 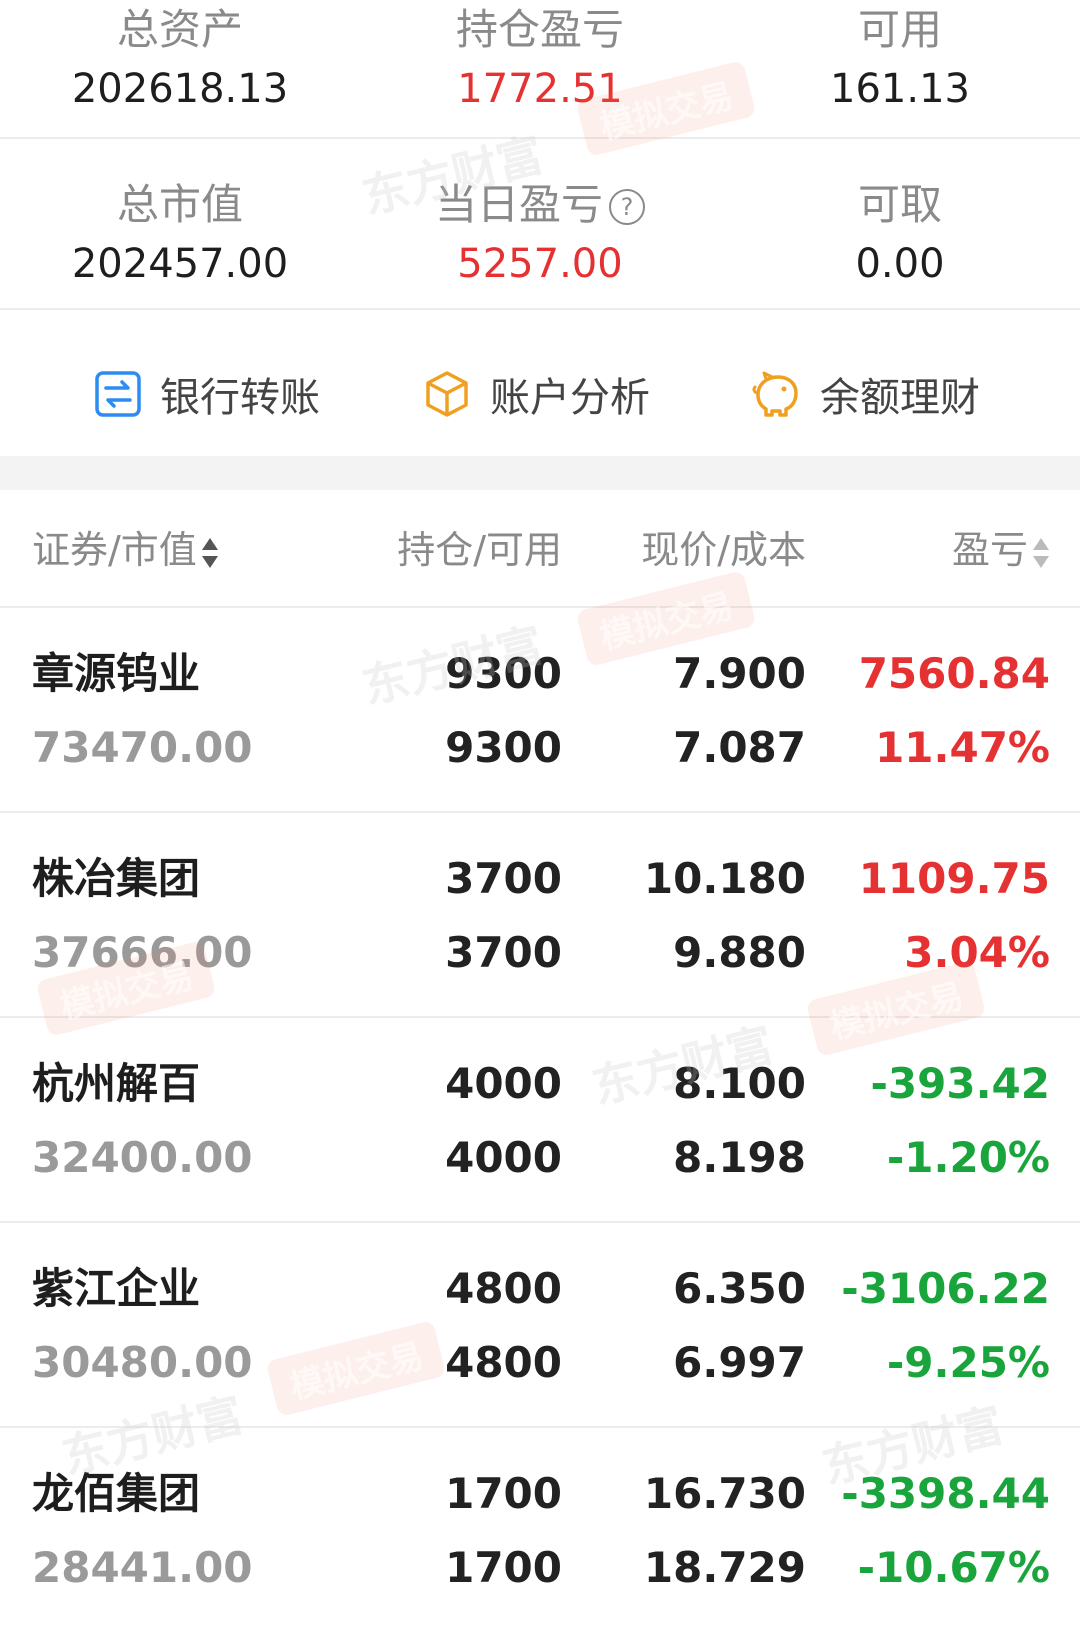 I want to click on market-value-label: 总市值, so click(x=179, y=204).